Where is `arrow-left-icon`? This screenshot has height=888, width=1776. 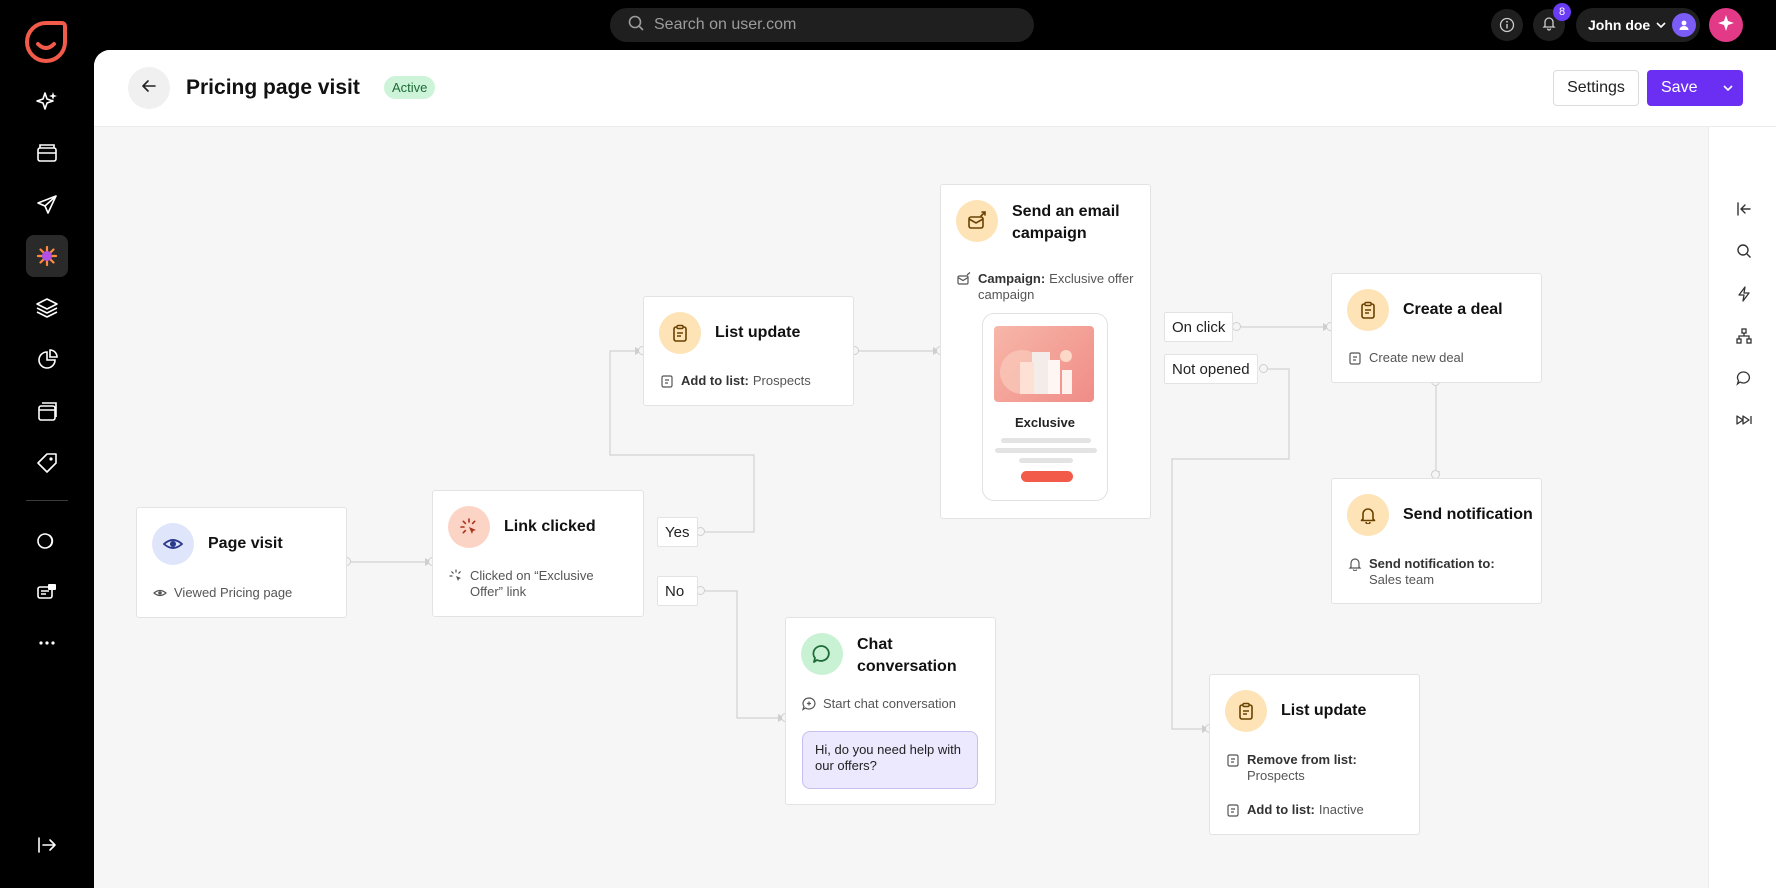
arrow-left-icon is located at coordinates (149, 88).